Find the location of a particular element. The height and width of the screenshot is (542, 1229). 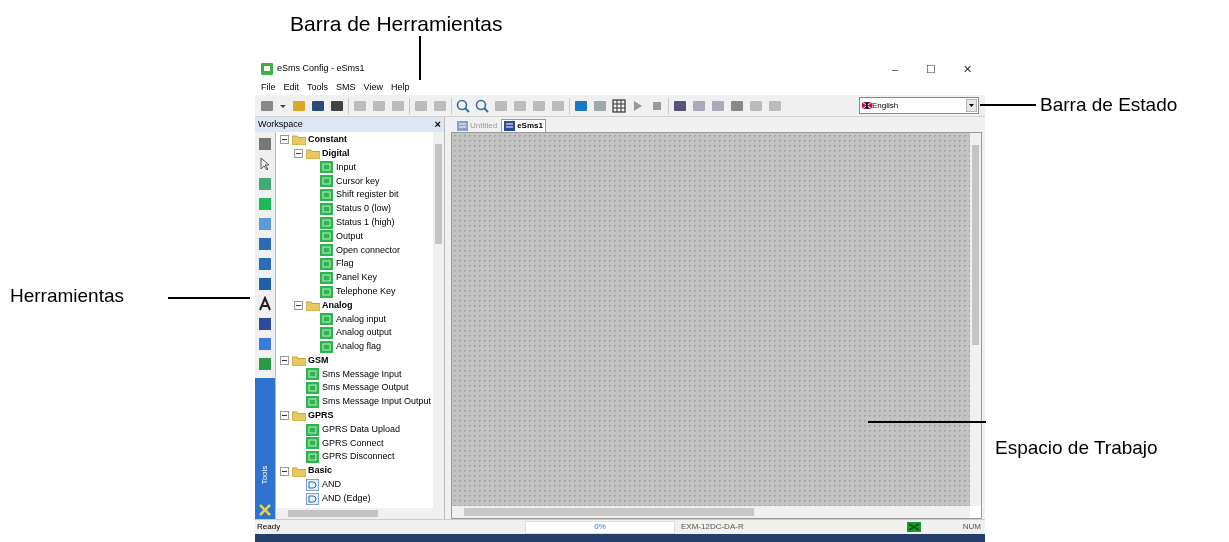

grid-icon is located at coordinates (619, 105).